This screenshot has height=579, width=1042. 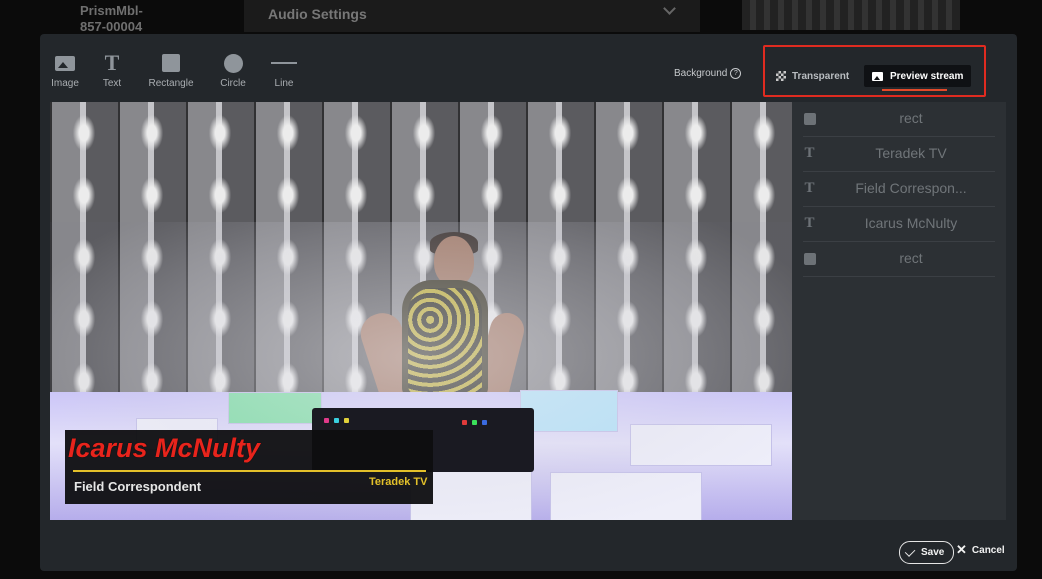 What do you see at coordinates (927, 76) in the screenshot?
I see `preview-stream-option-label: Preview stream` at bounding box center [927, 76].